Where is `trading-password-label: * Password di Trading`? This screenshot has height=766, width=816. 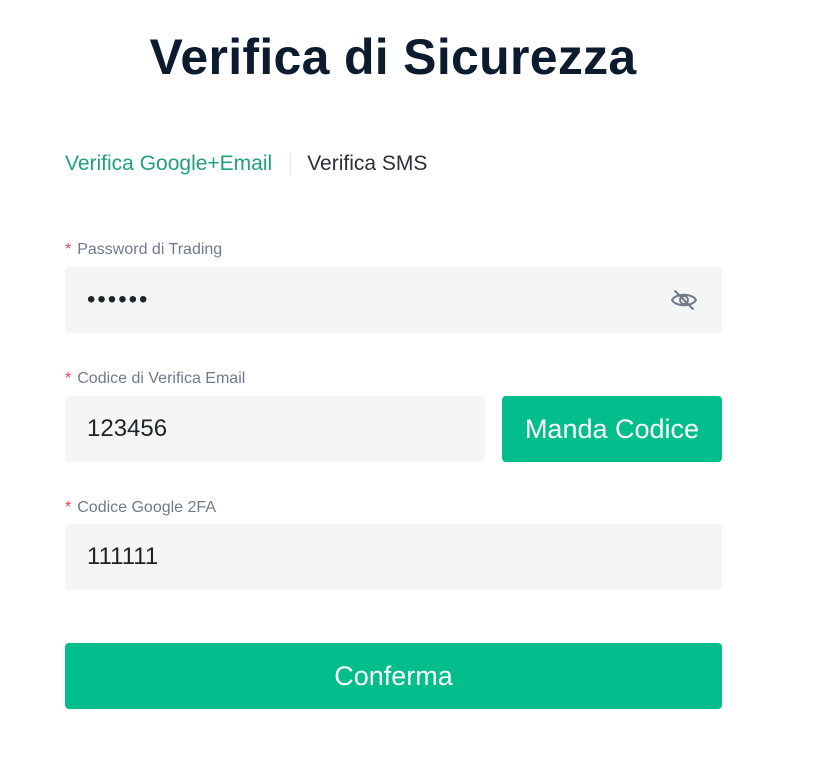 trading-password-label: * Password di Trading is located at coordinates (143, 250).